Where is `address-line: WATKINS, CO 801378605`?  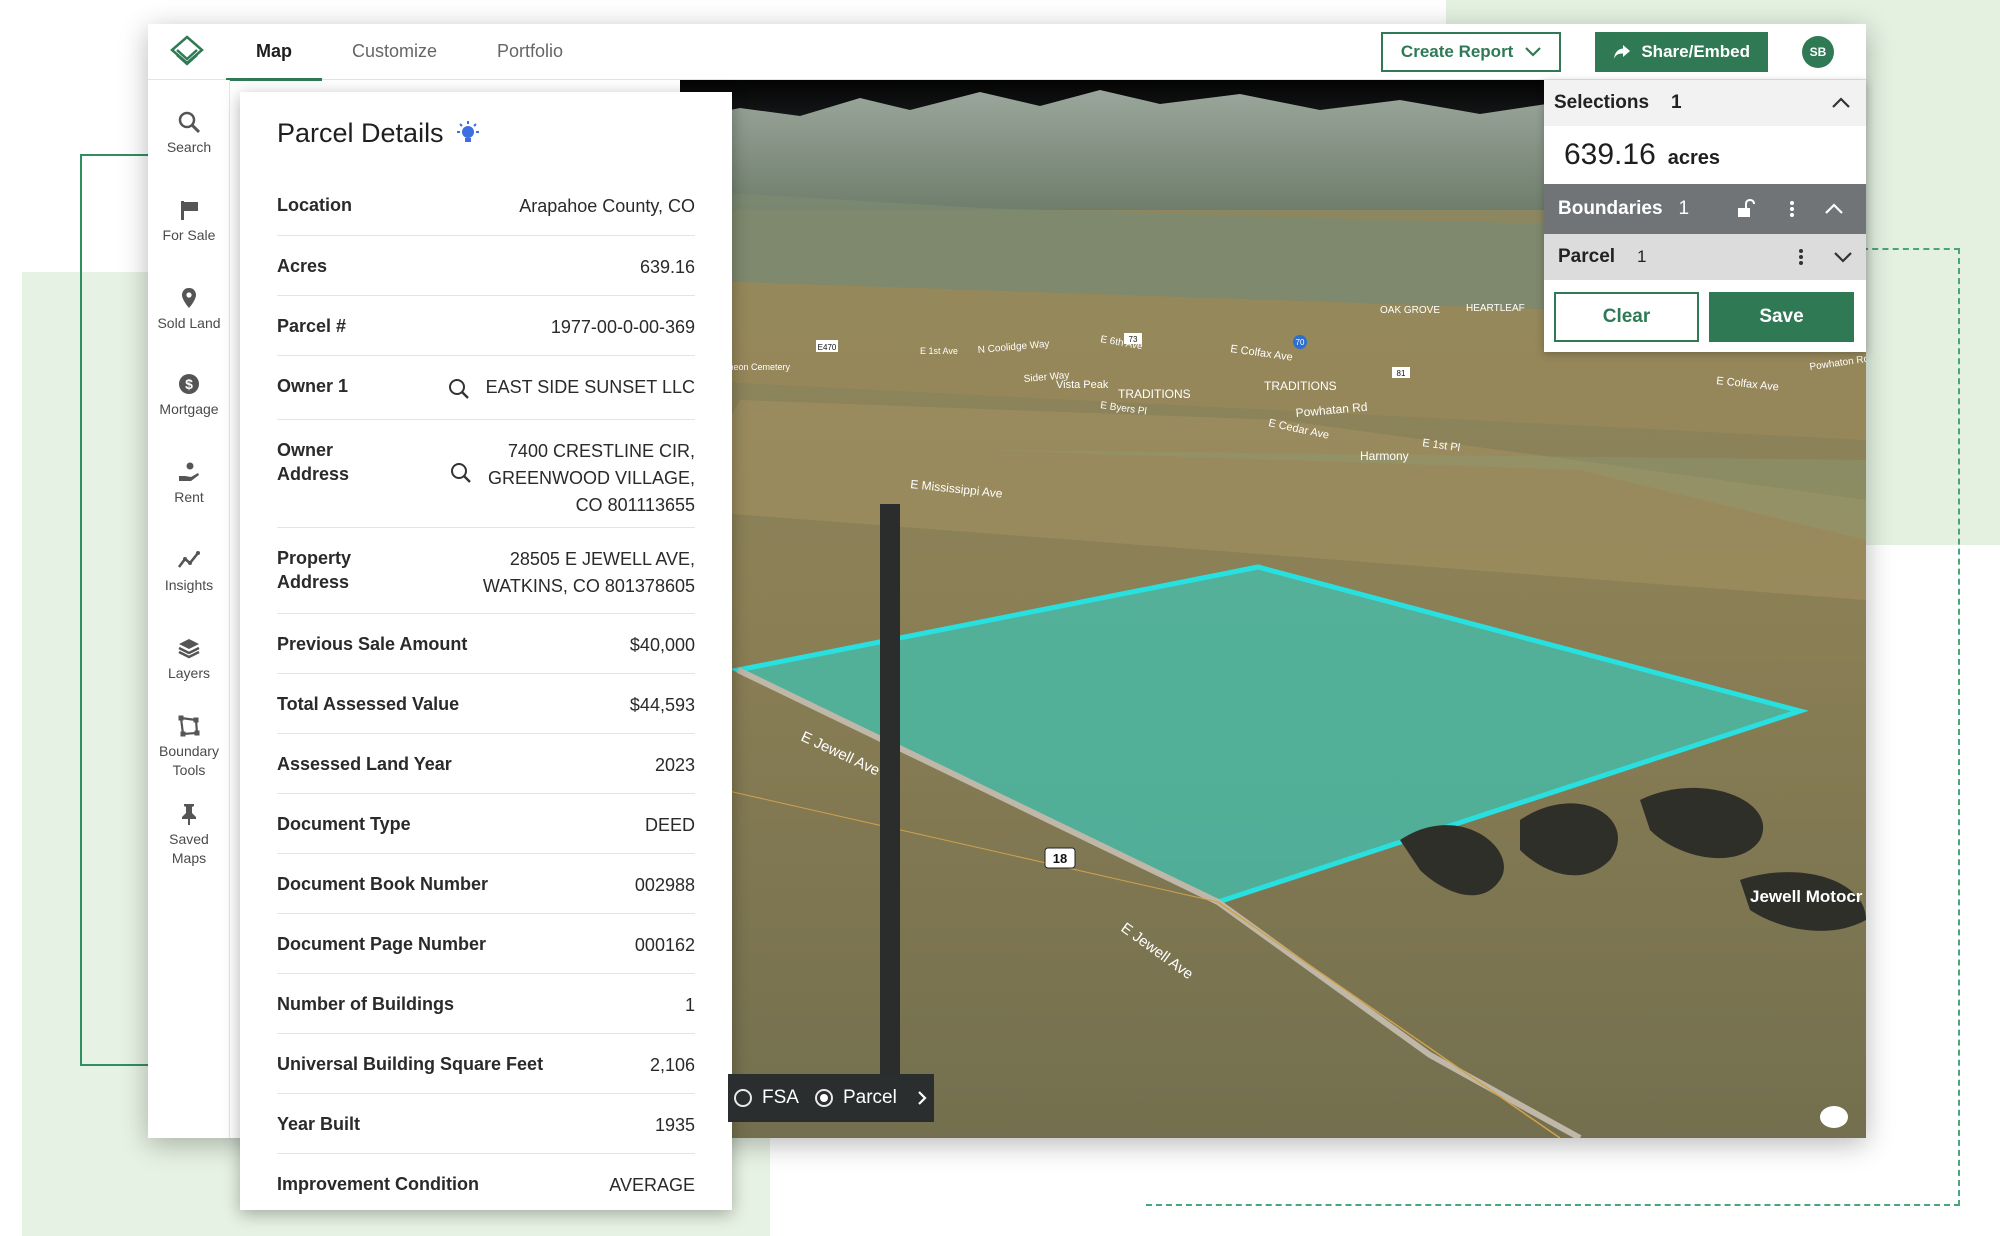 address-line: WATKINS, CO 801378605 is located at coordinates (588, 586).